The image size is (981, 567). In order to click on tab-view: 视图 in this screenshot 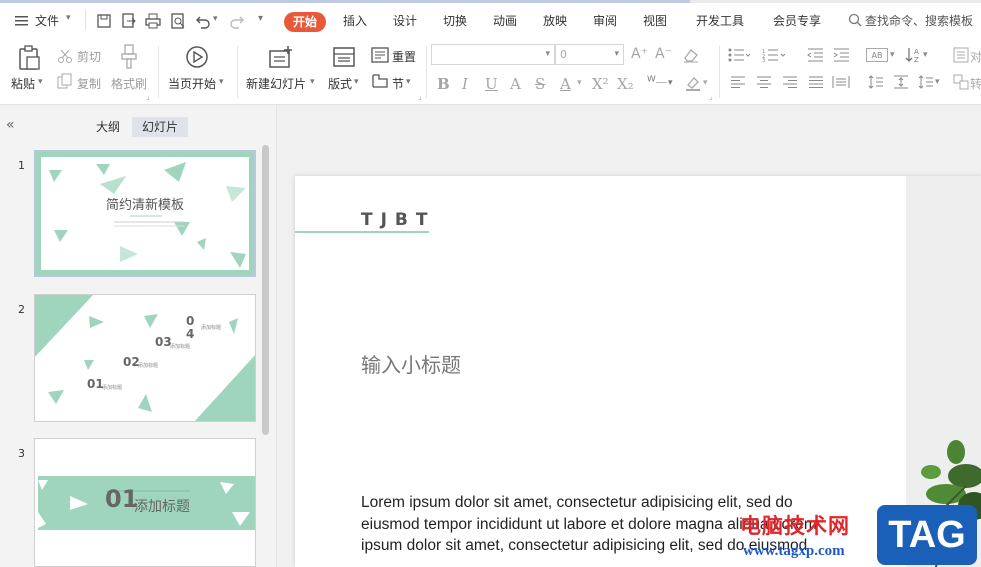, I will do `click(655, 20)`.